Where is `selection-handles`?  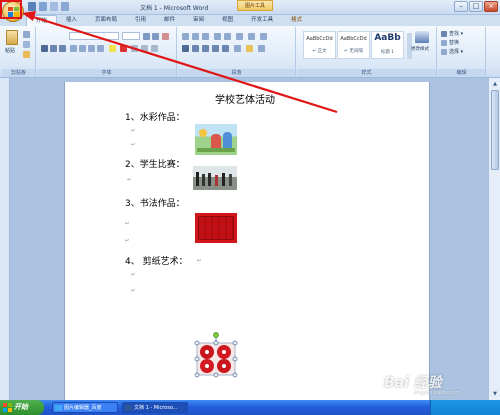
selection-handles is located at coordinates (216, 356).